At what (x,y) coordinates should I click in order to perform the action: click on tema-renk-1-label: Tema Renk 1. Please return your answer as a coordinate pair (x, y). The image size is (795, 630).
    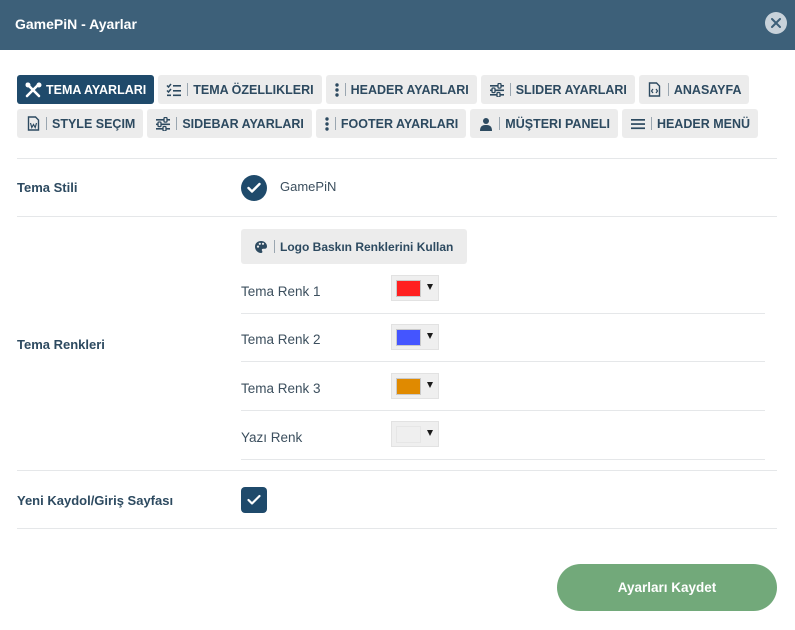
    Looking at the image, I should click on (281, 291).